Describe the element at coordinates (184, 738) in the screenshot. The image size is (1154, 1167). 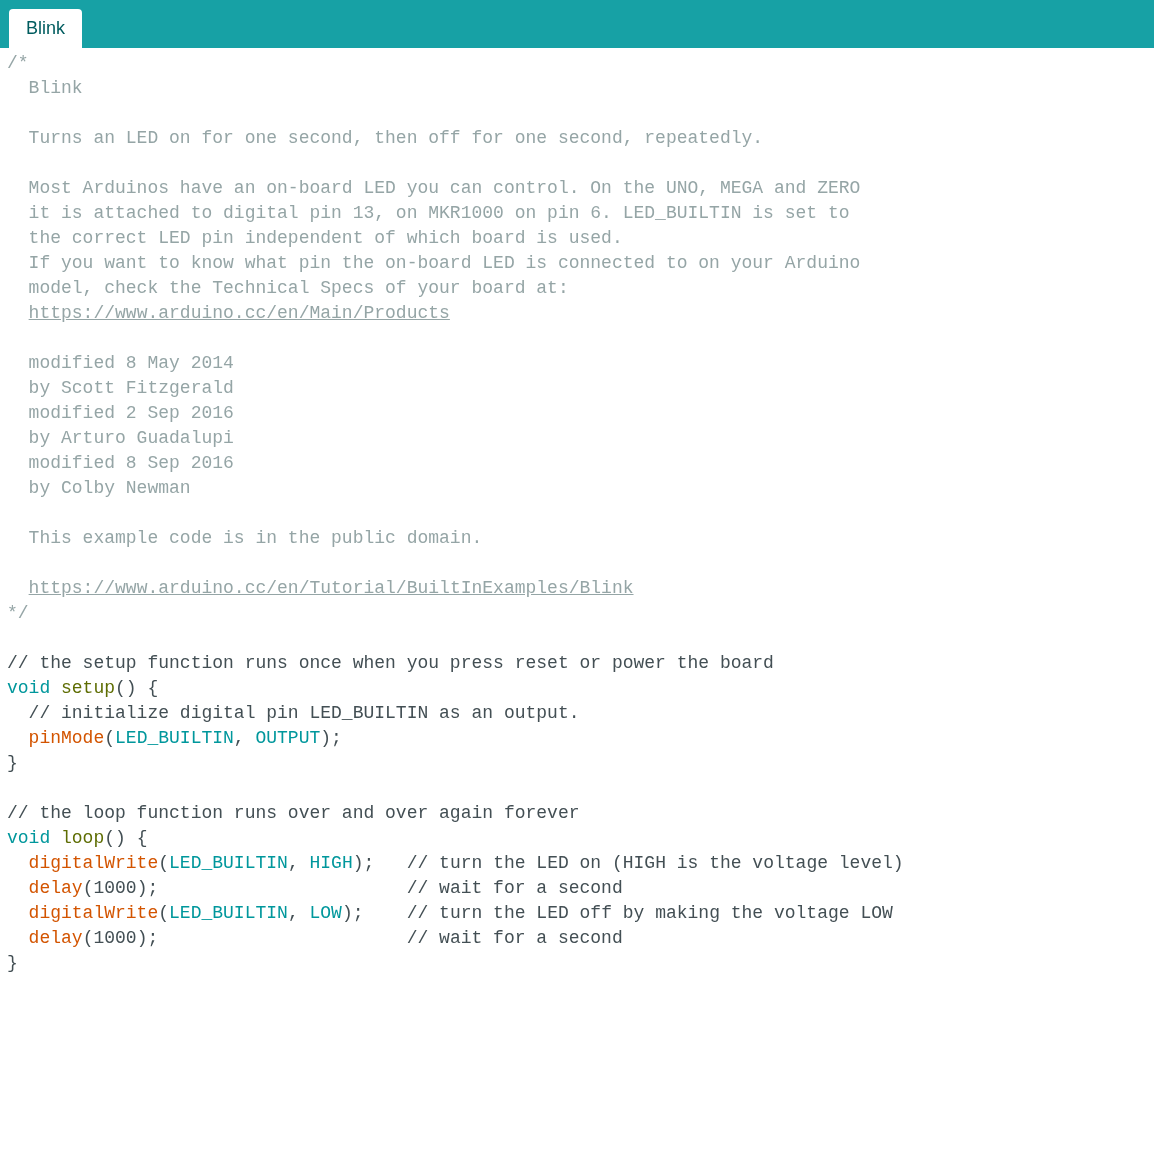
I see `code-line: pinMode(LED_BUILTIN, OUTPUT);` at that location.